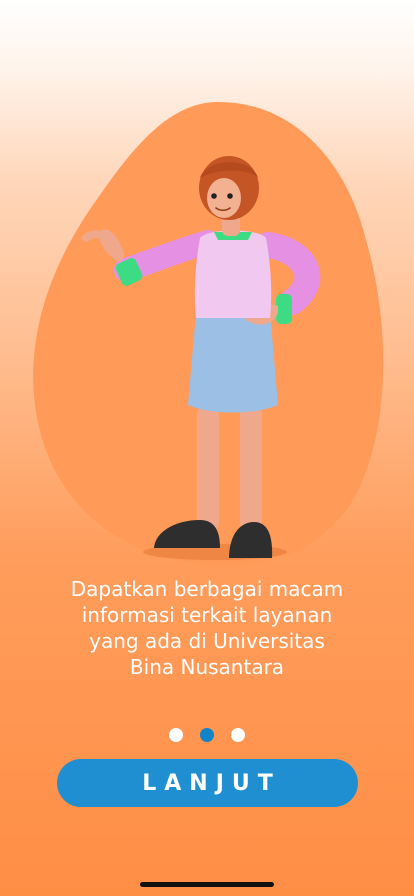 Image resolution: width=414 pixels, height=896 pixels. I want to click on page-indicator, so click(207, 735).